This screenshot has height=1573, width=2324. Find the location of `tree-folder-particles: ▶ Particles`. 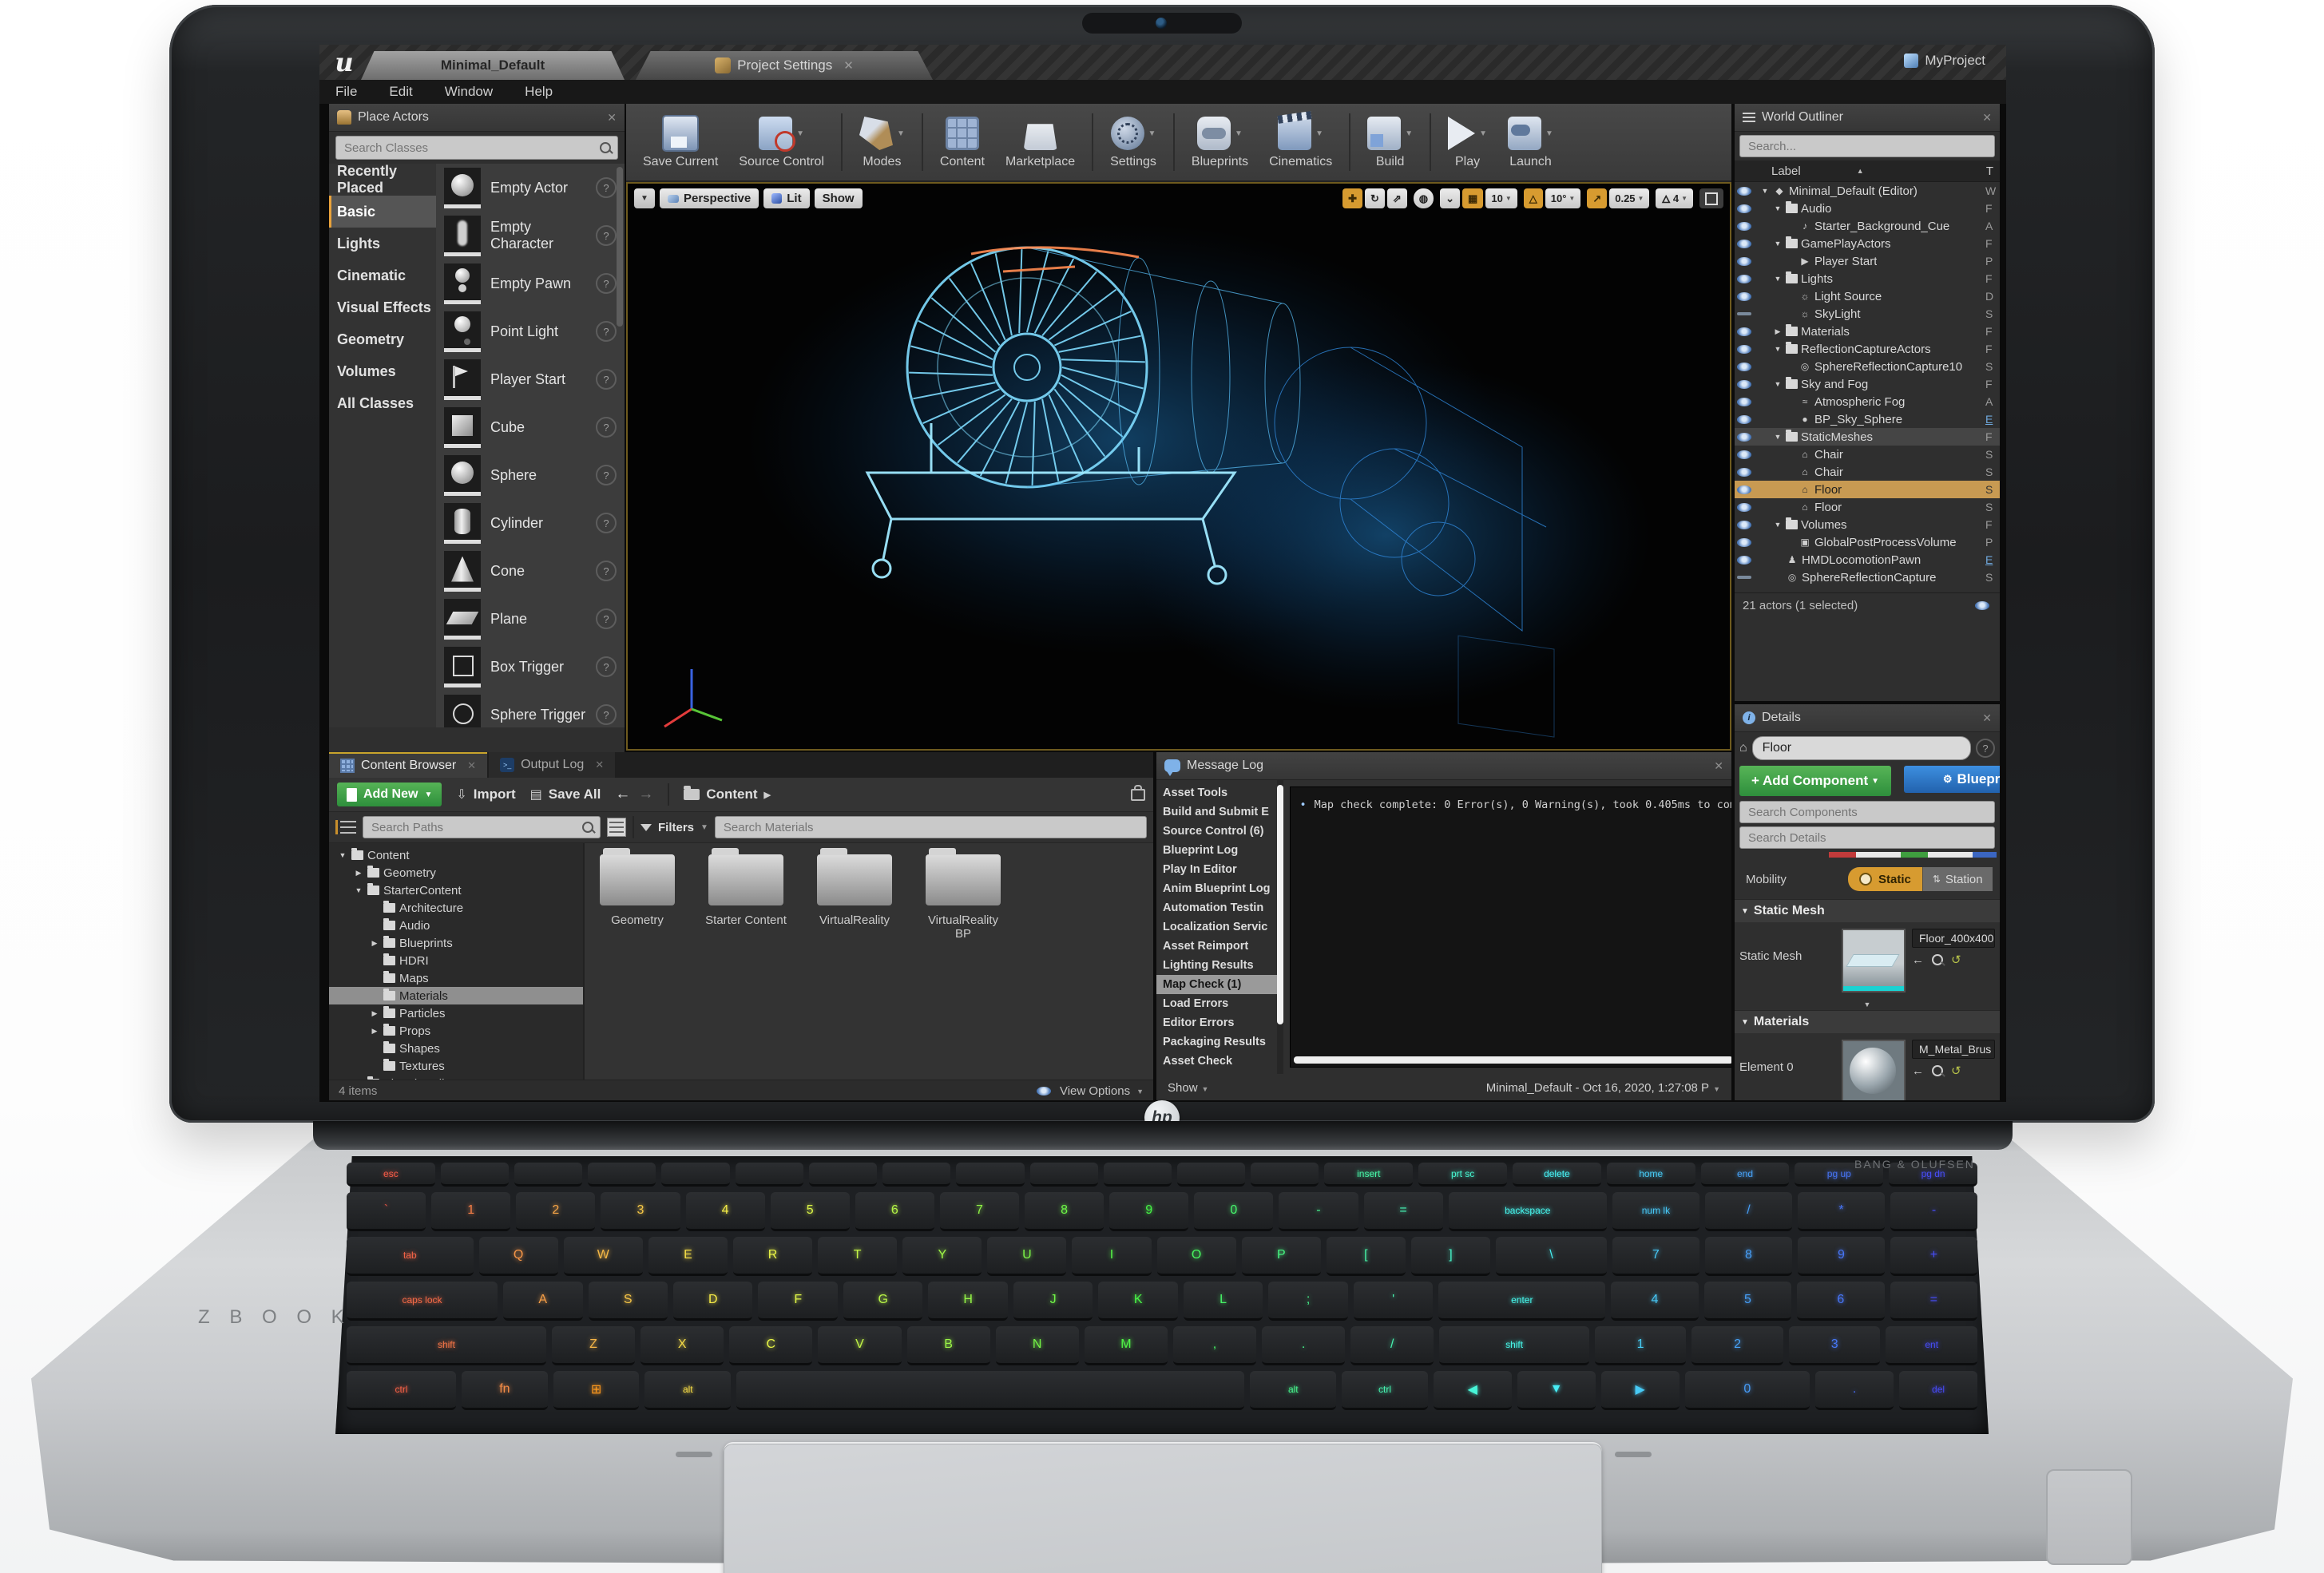

tree-folder-particles: ▶ Particles is located at coordinates (456, 1013).